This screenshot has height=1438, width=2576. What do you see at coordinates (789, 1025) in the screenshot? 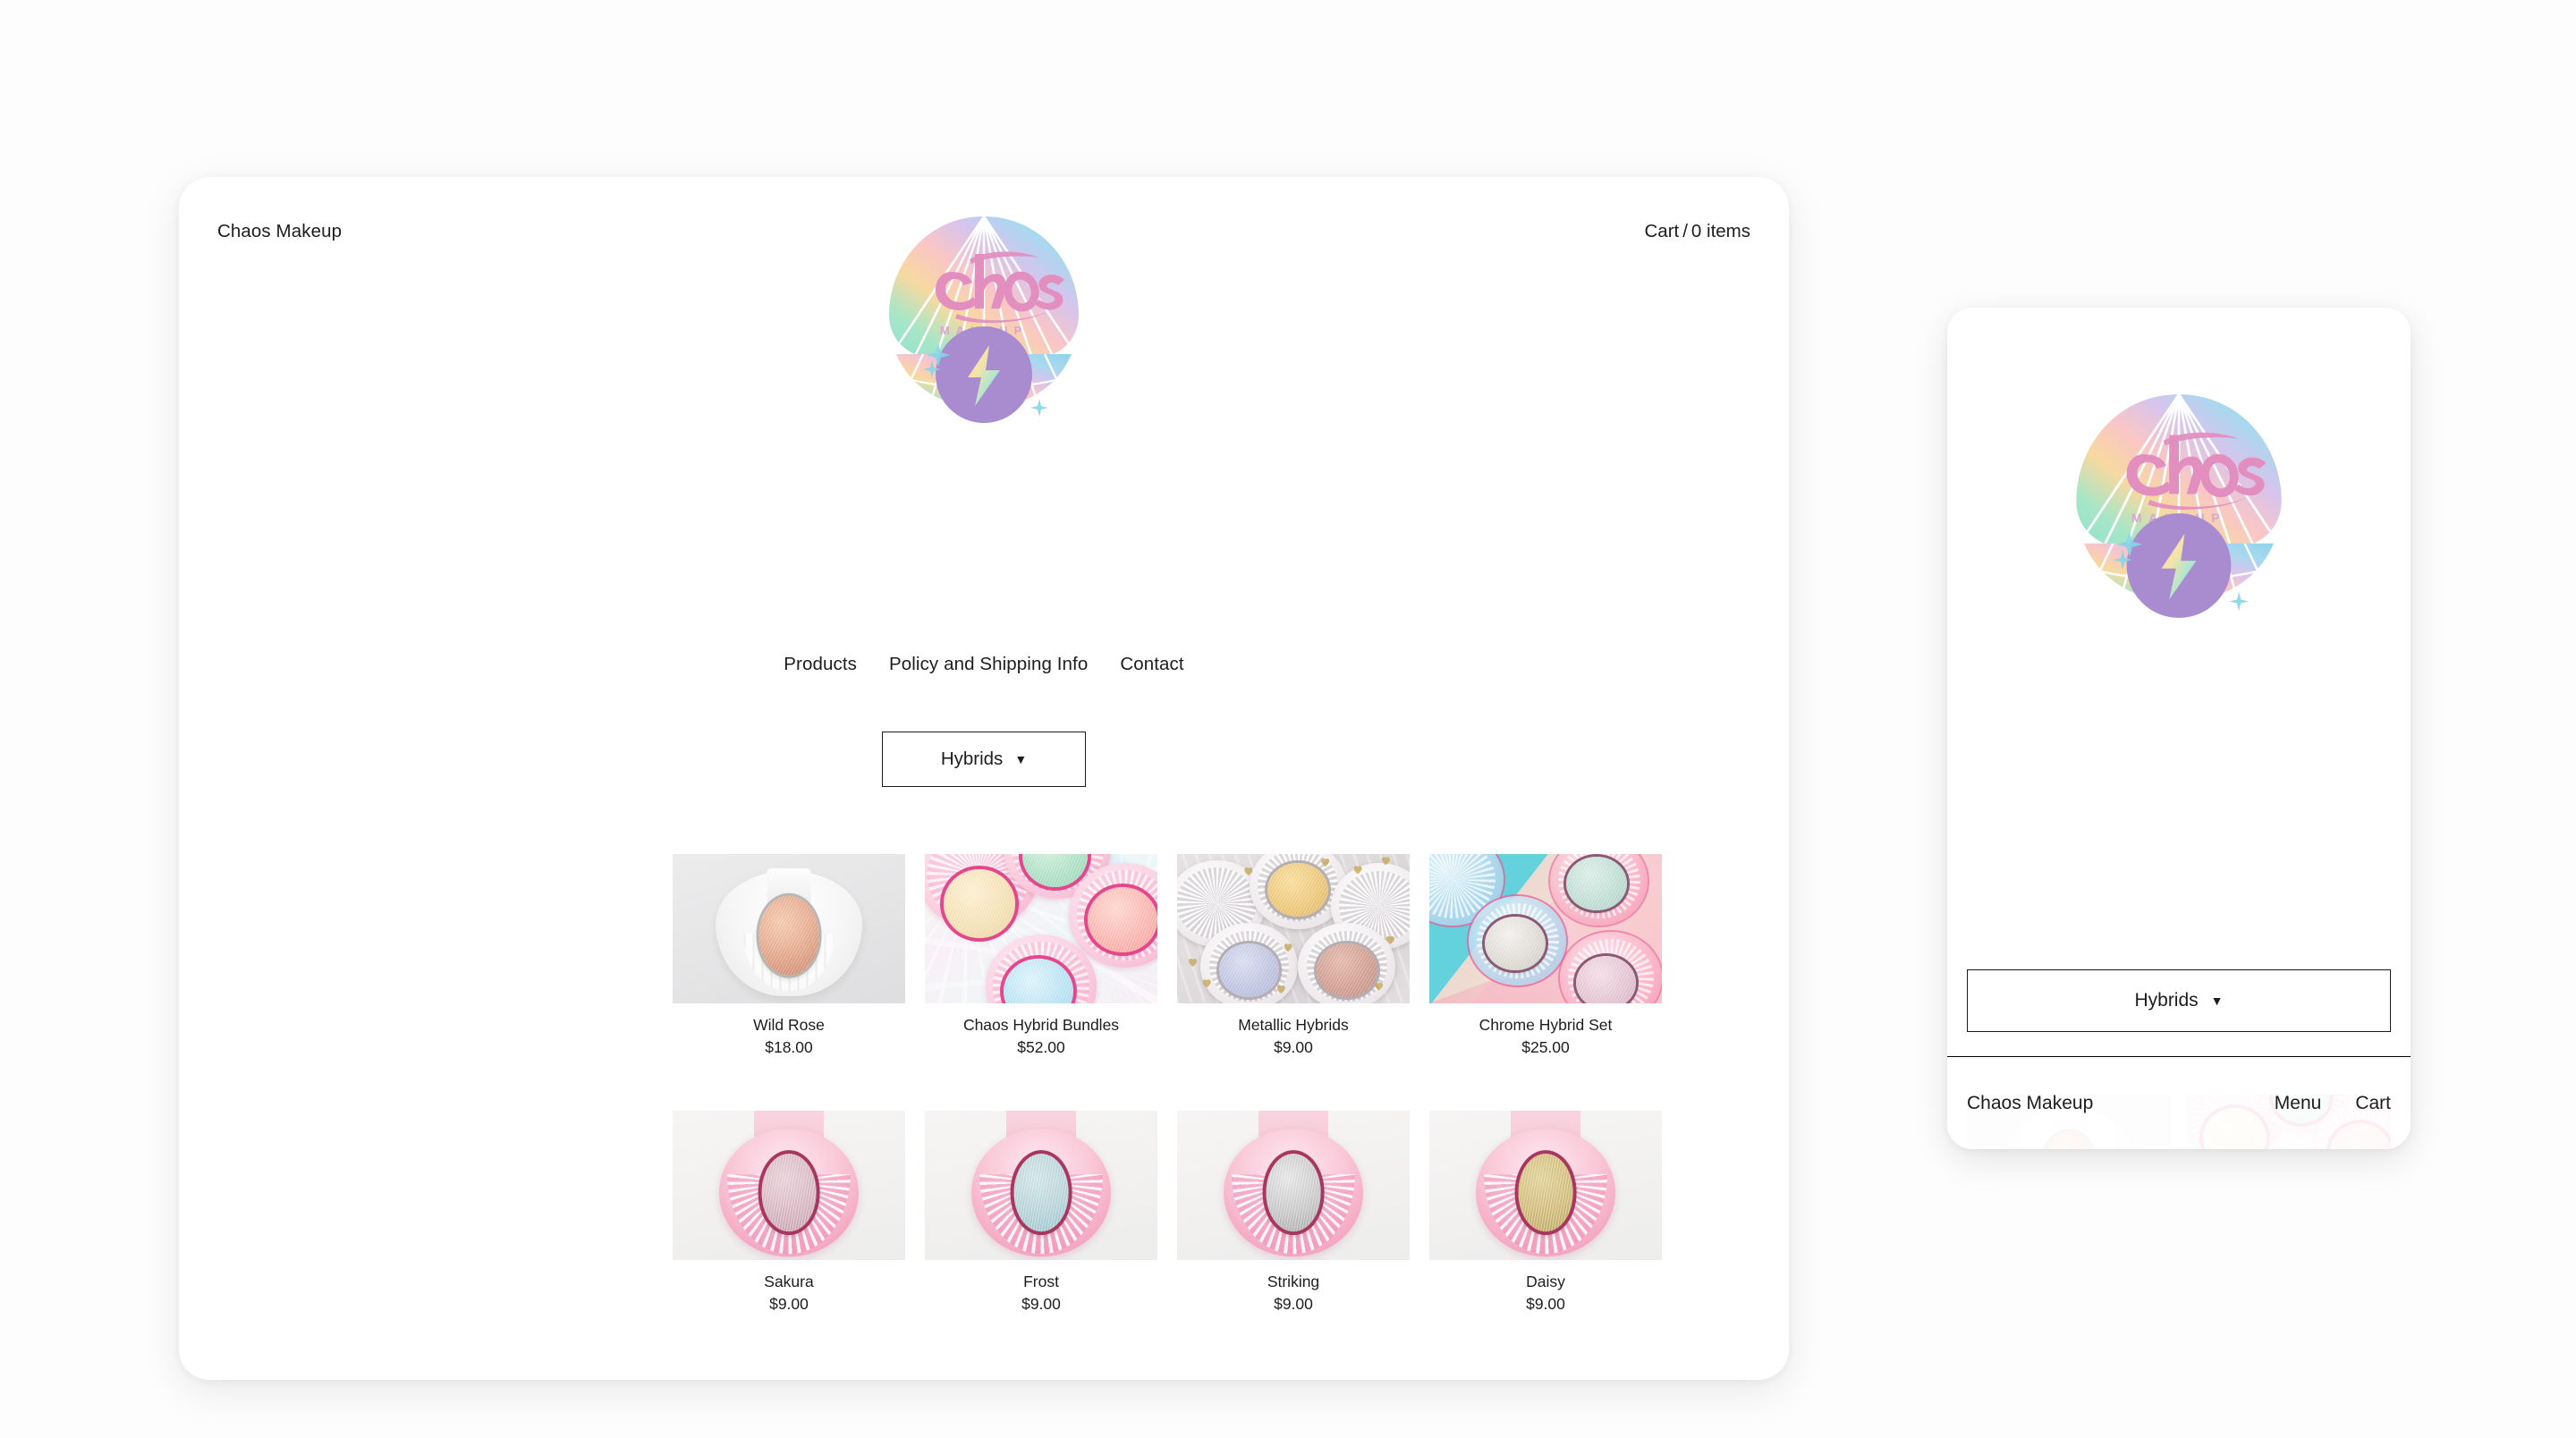
I see `product-name: Wild Rose` at bounding box center [789, 1025].